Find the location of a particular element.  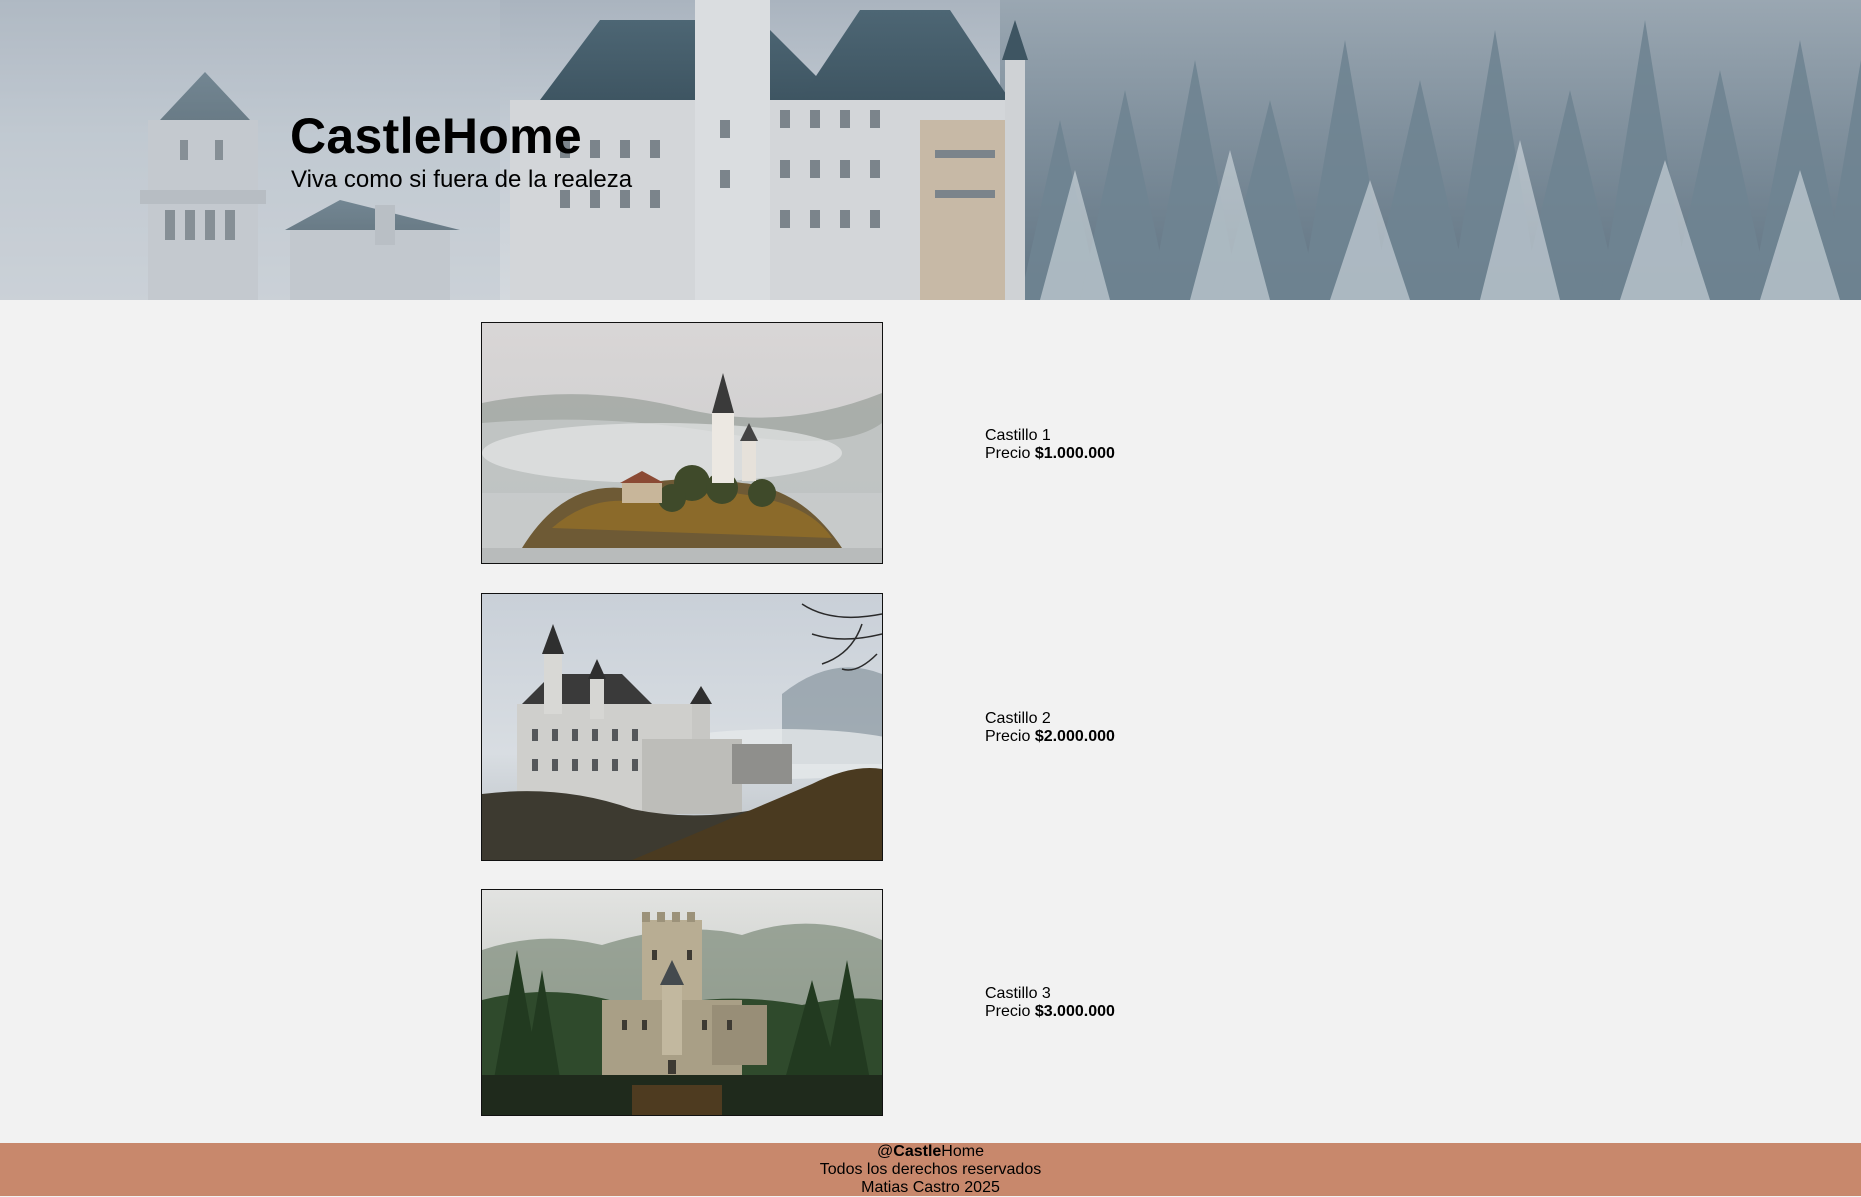

listing-name: Castillo 2 is located at coordinates (1018, 718).